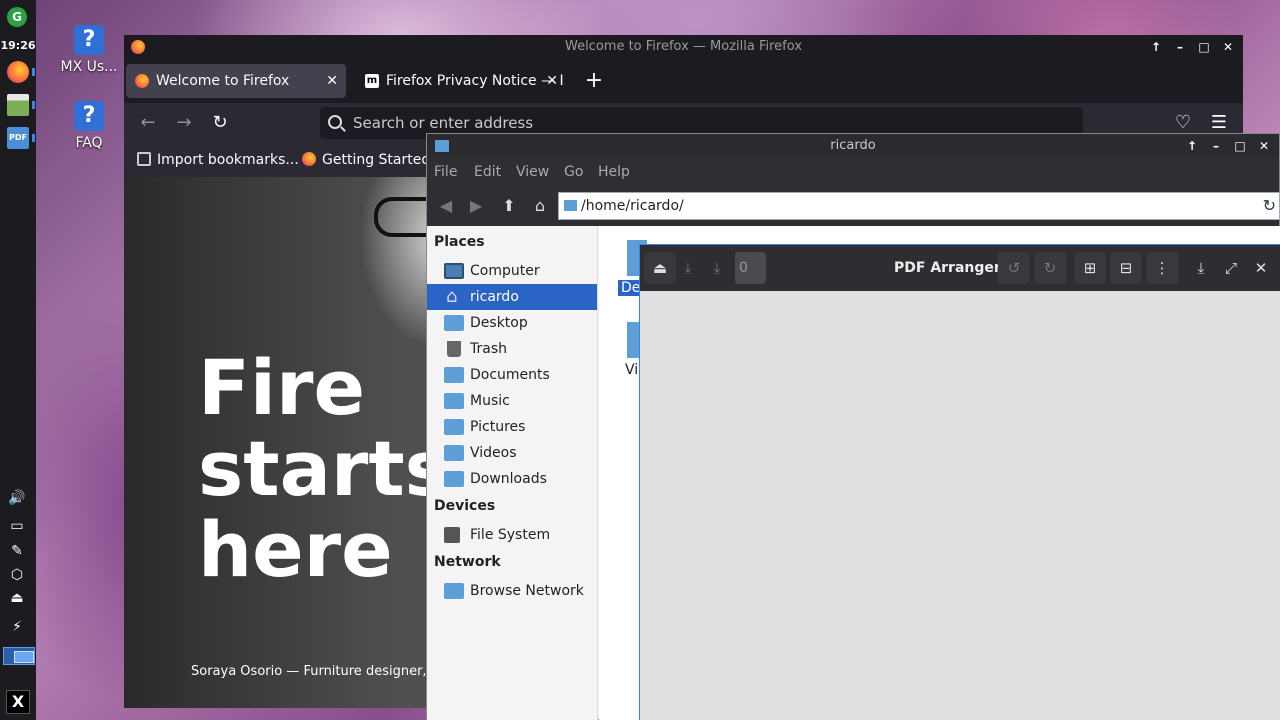  I want to click on power-icon: ⚡, so click(17, 627).